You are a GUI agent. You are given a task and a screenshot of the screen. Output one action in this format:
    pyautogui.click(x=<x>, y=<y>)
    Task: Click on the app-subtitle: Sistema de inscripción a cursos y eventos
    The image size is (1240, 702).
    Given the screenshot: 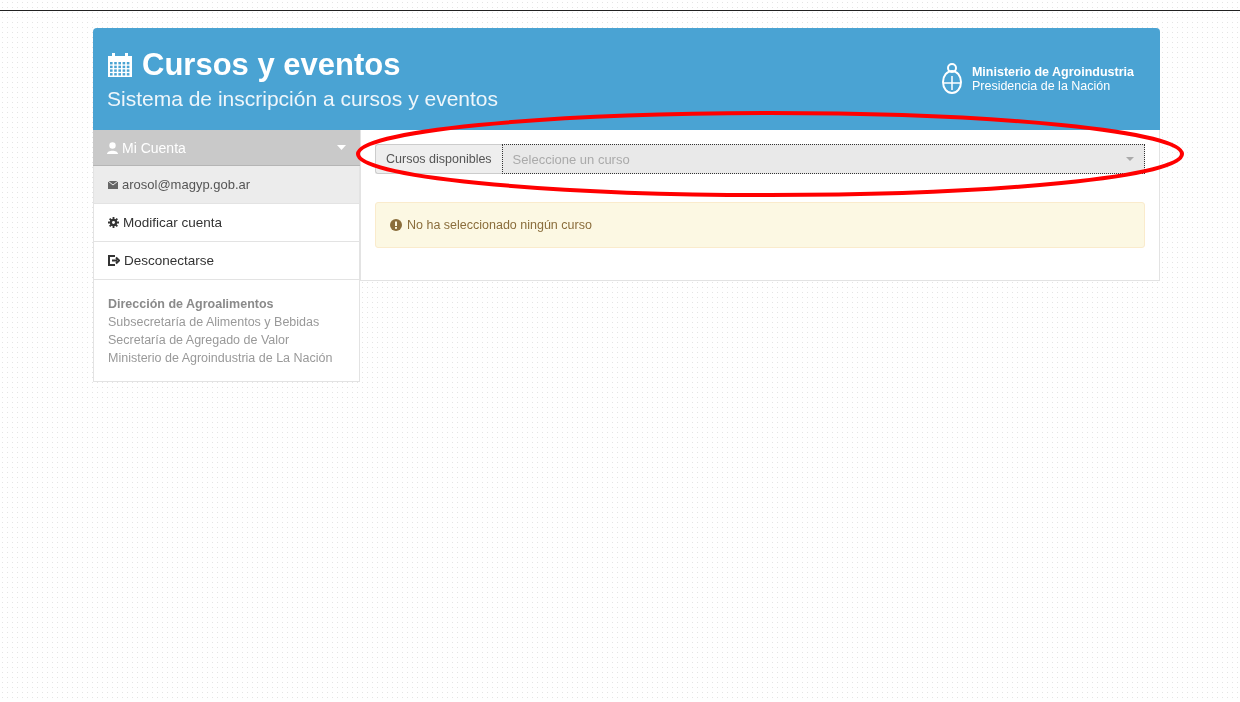 What is the action you would take?
    pyautogui.click(x=302, y=99)
    